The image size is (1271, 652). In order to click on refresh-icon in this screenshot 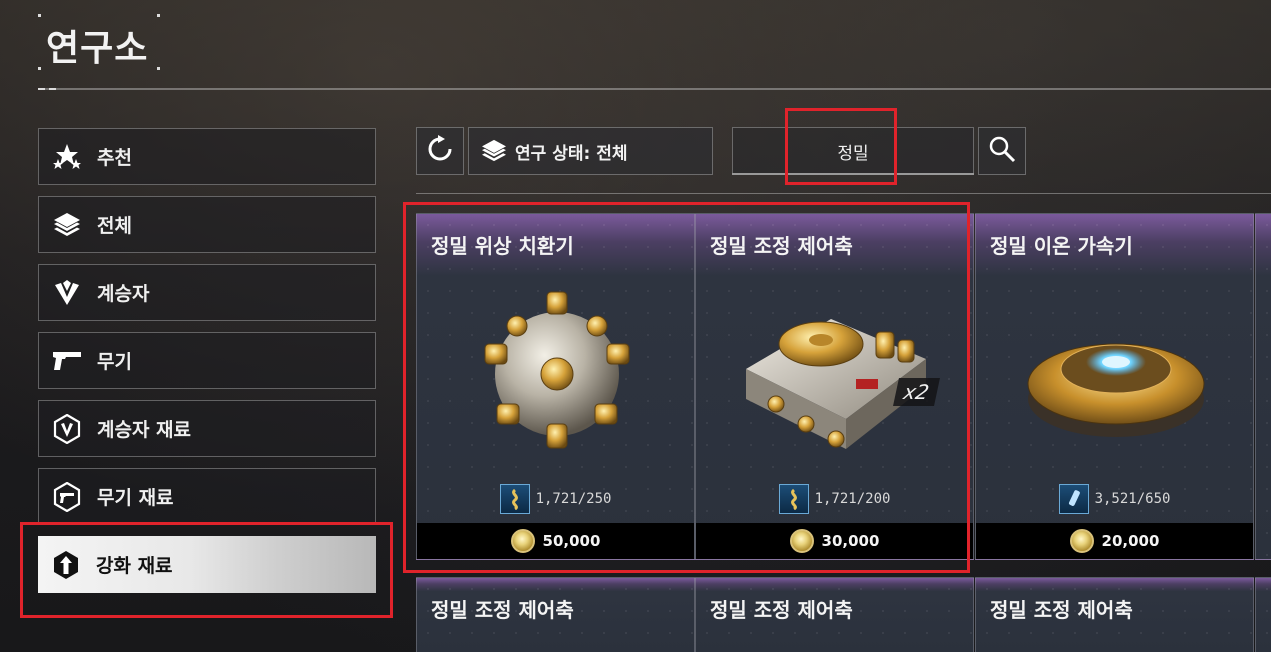, I will do `click(440, 151)`.